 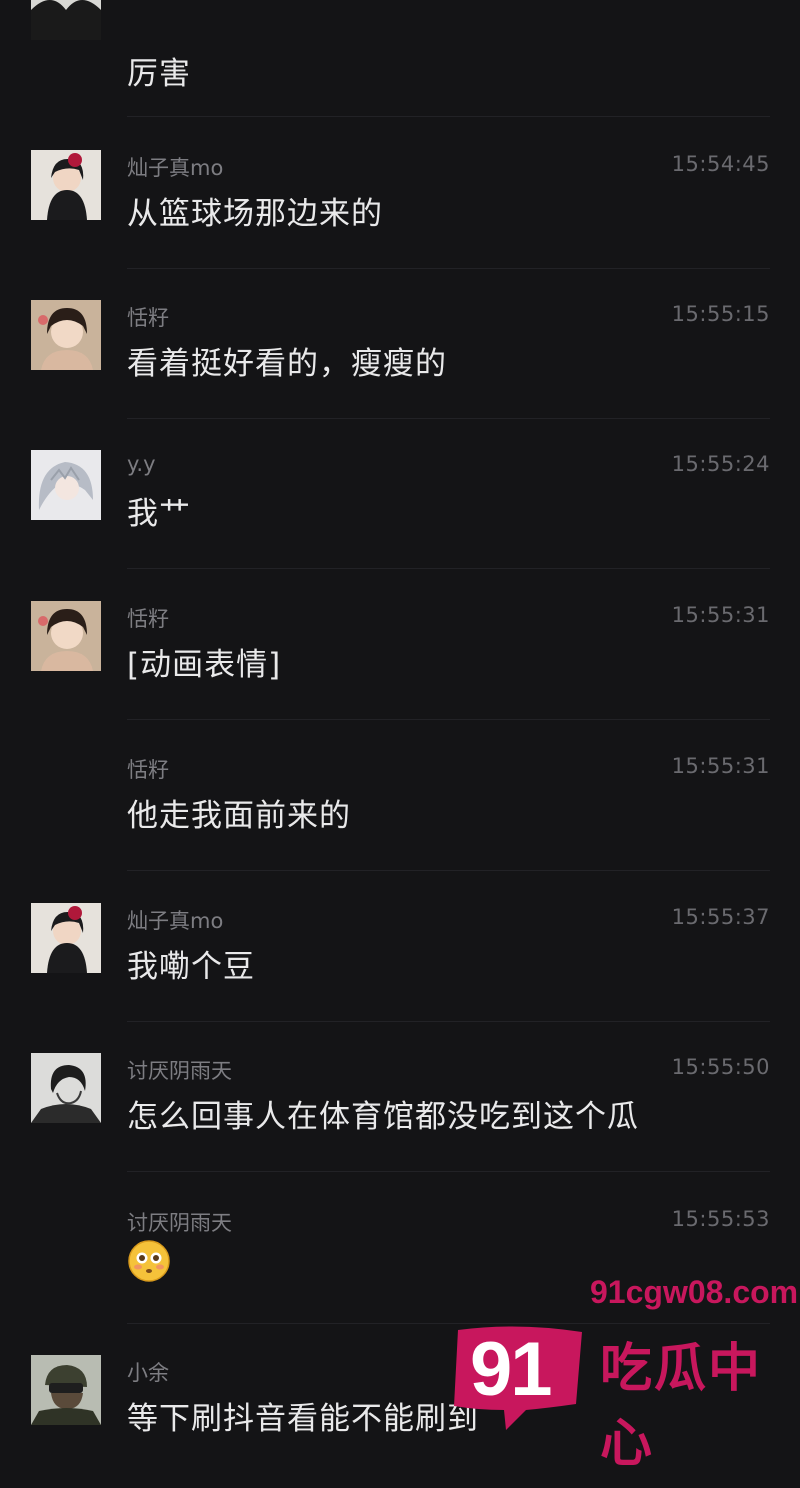 I want to click on message-text: 从篮球场那边来的, so click(x=255, y=214).